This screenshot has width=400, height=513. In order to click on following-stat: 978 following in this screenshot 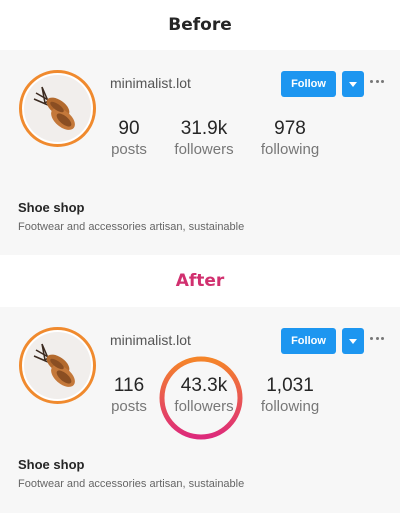, I will do `click(290, 139)`.